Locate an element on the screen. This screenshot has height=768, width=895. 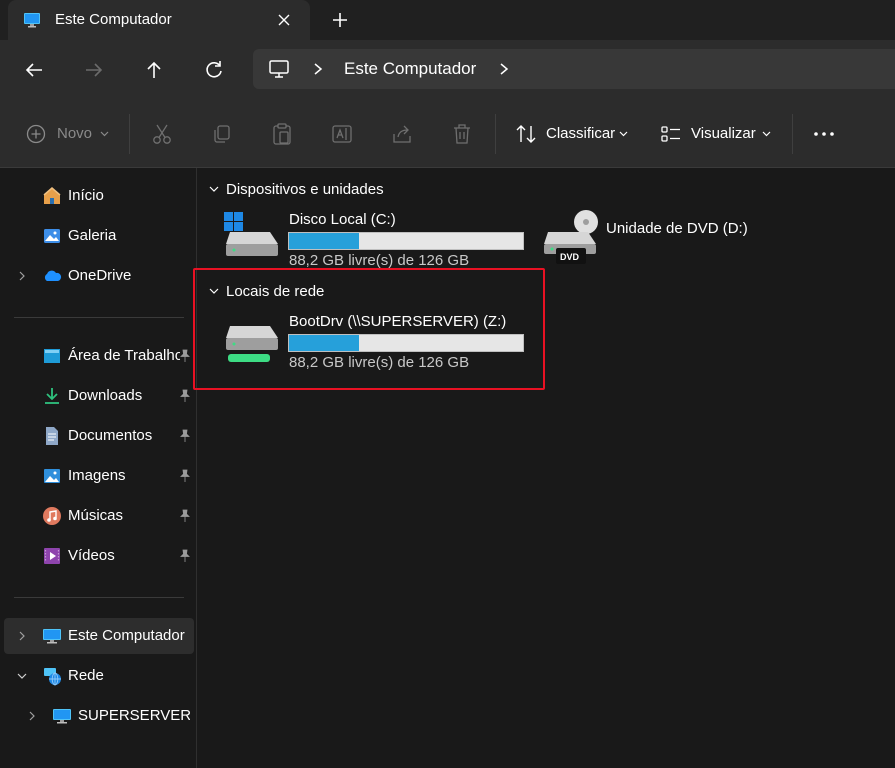
sidebar-item-imagens: Imagens is located at coordinates (99, 476).